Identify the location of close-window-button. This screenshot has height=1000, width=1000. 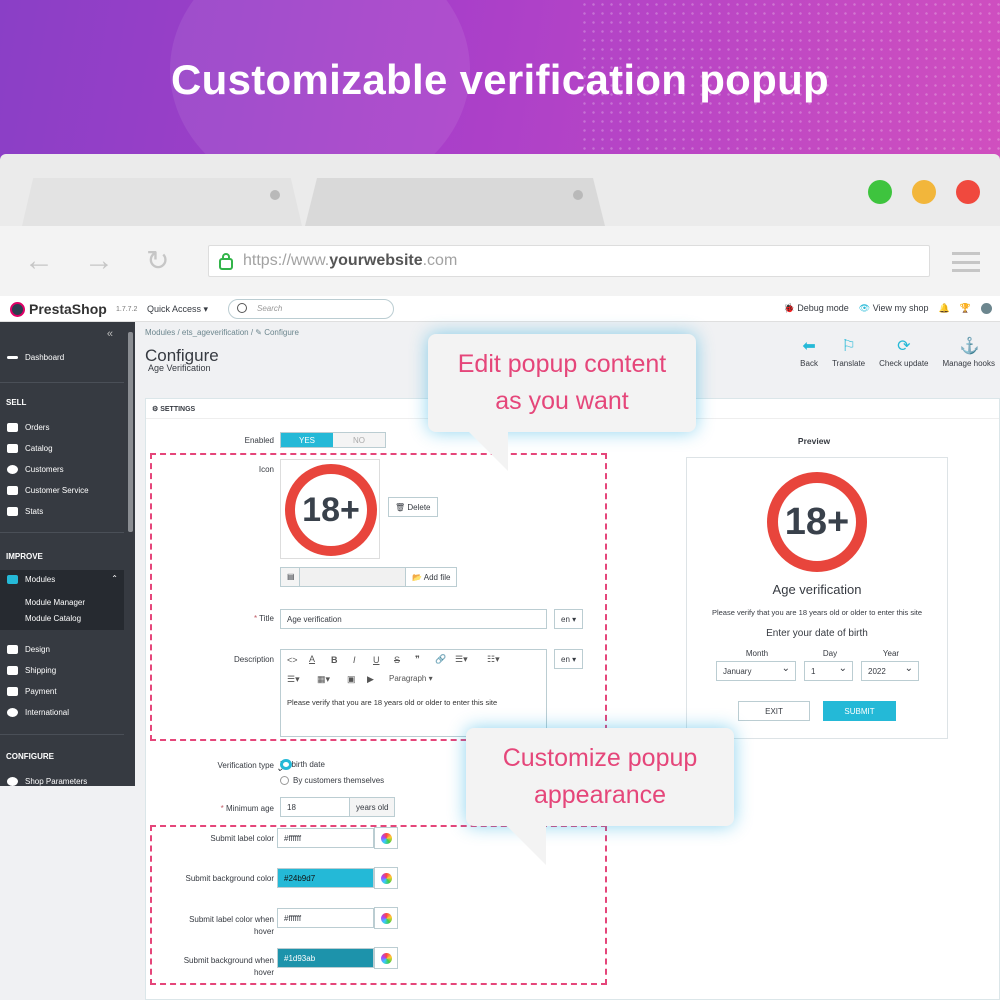
(968, 192).